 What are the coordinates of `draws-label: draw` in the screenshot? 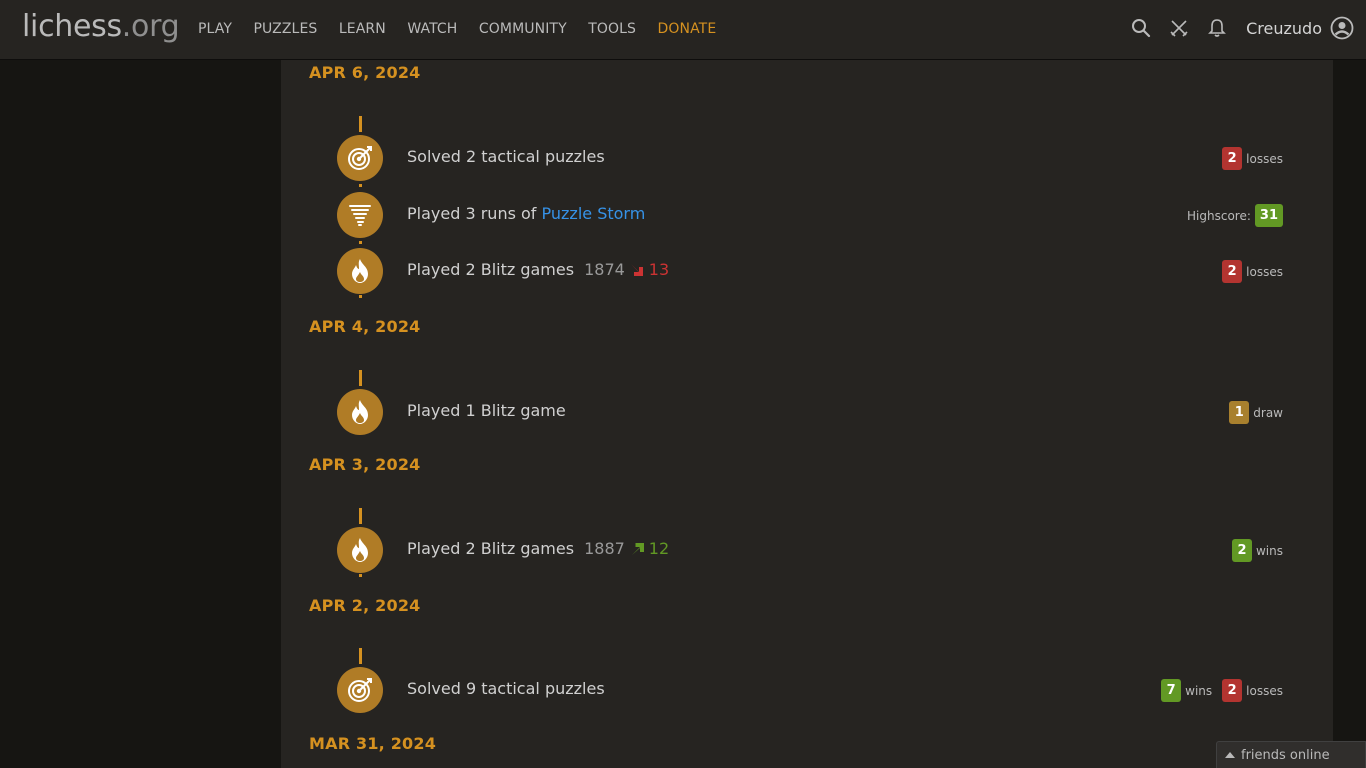 It's located at (1268, 412).